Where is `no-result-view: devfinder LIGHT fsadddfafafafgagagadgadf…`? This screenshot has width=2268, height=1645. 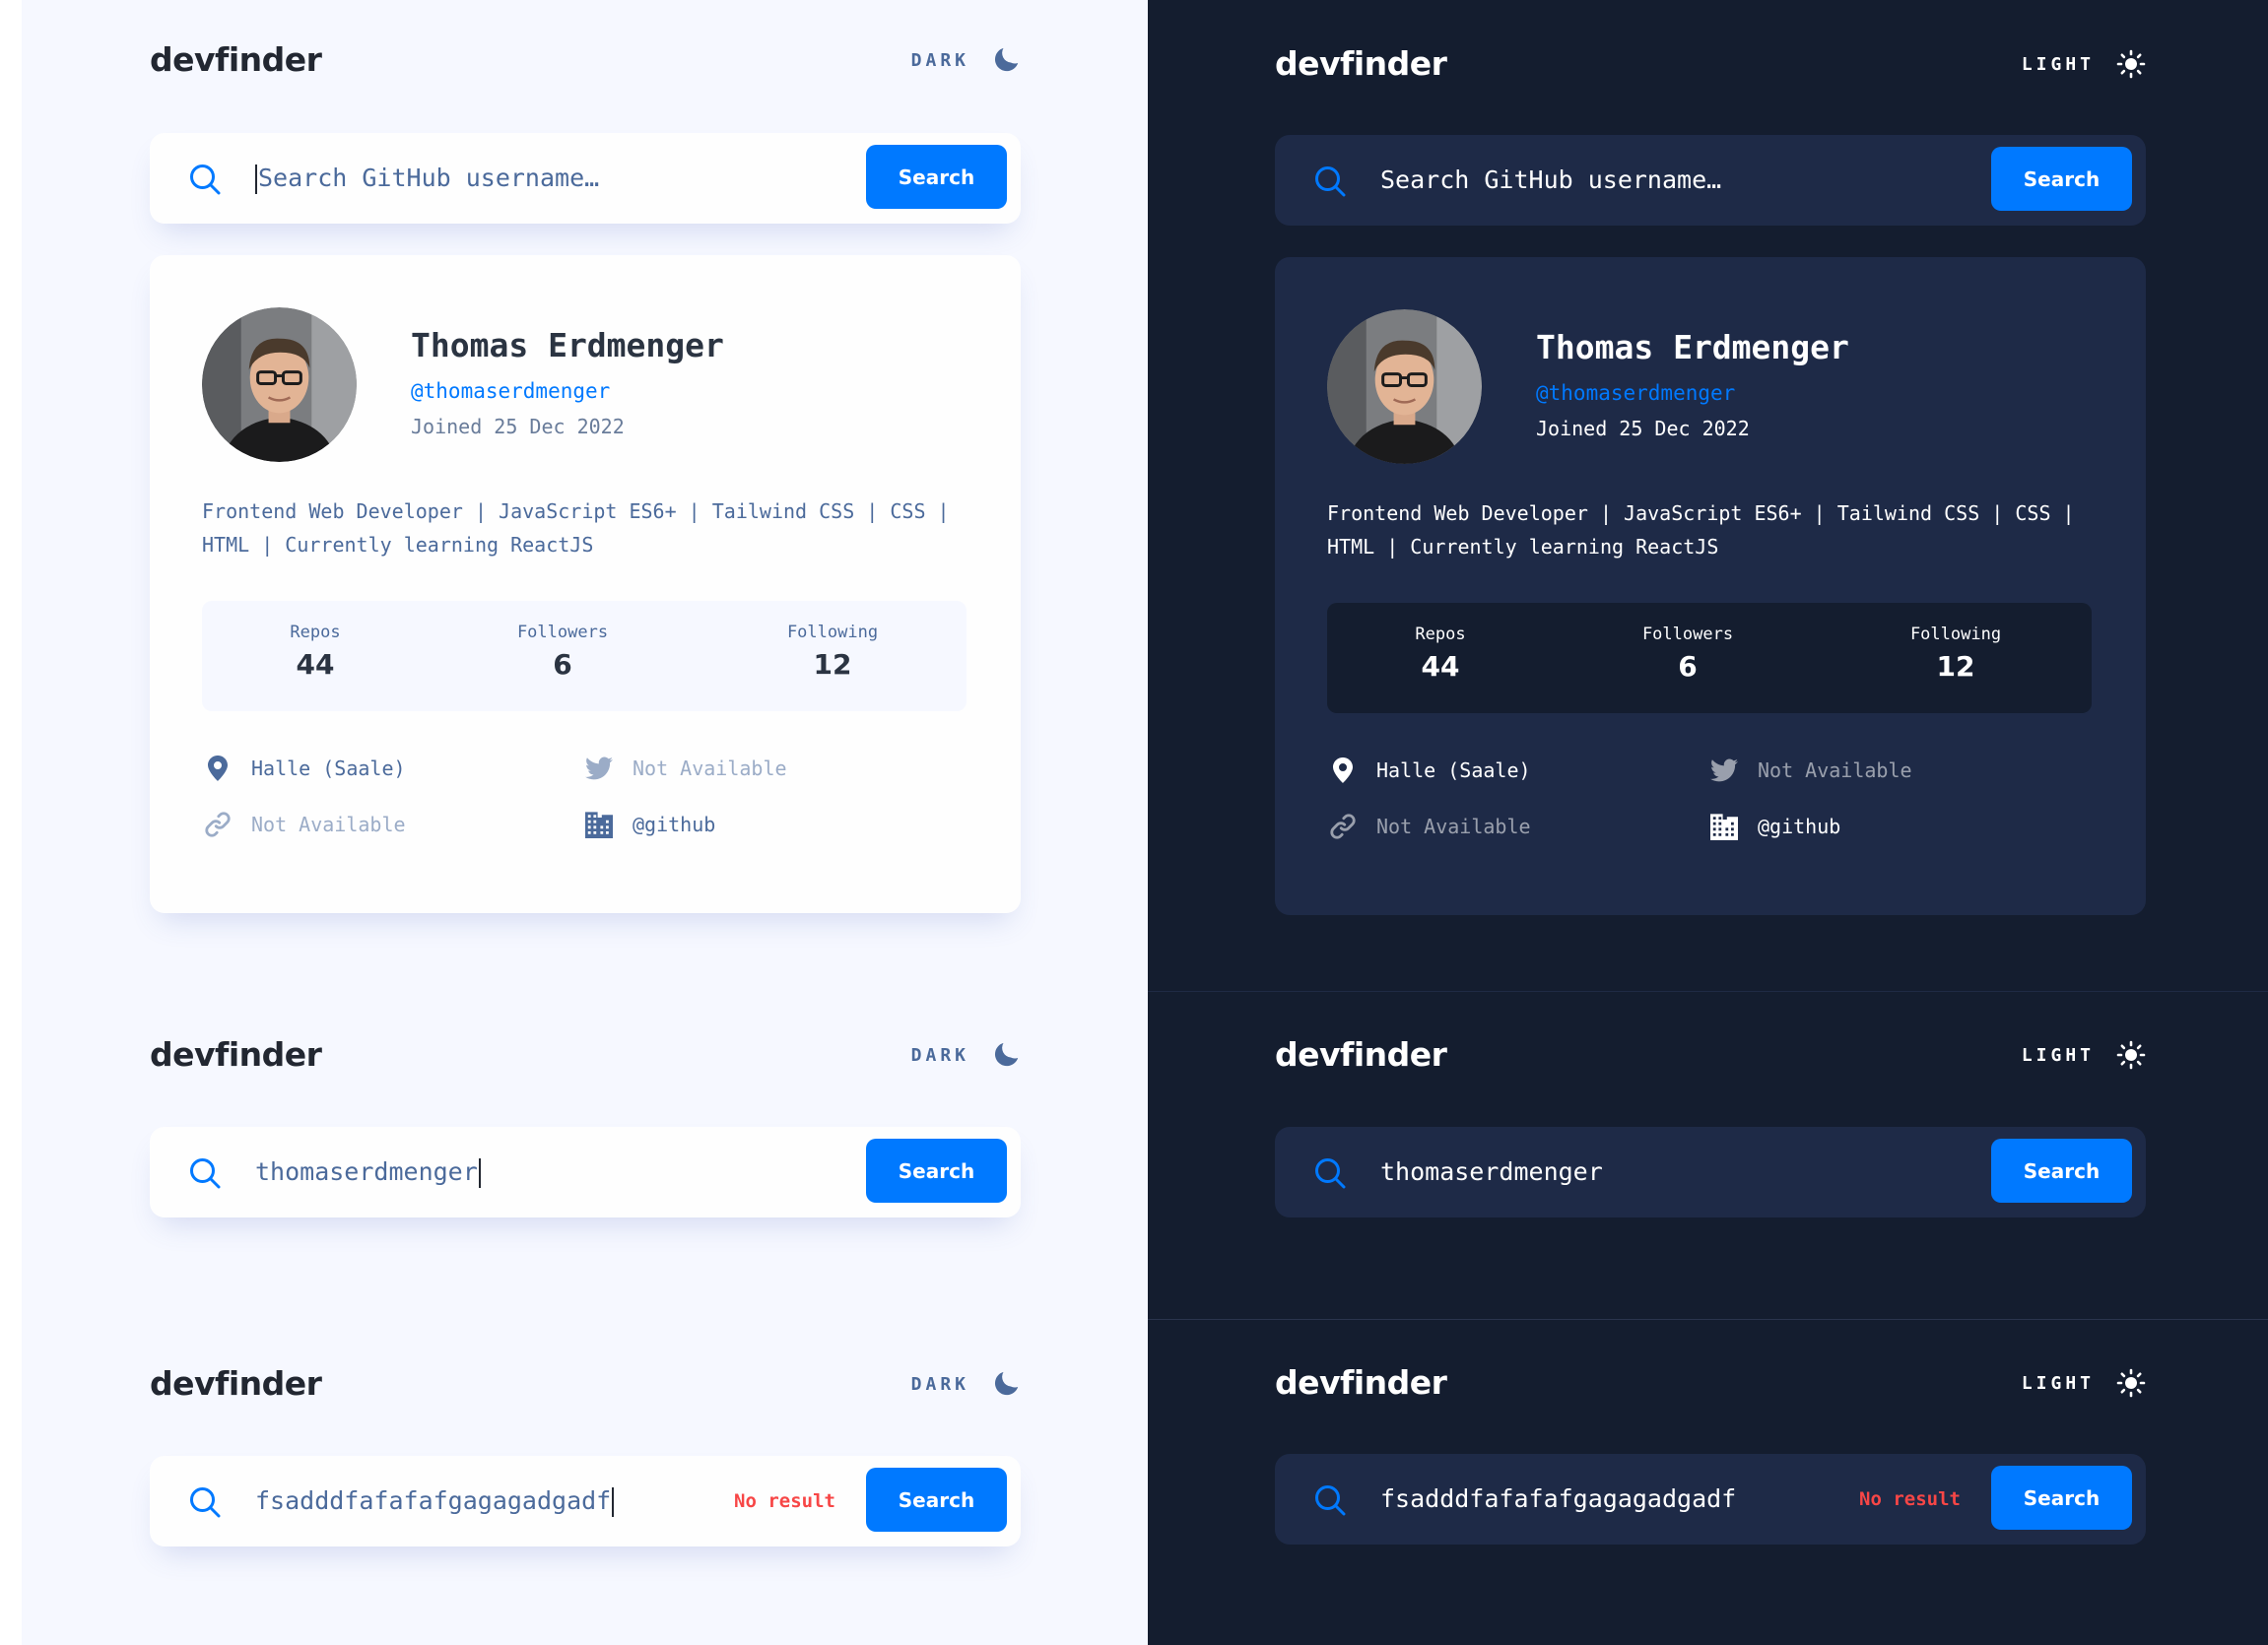 no-result-view: devfinder LIGHT fsadddfafafafgagagadgadf… is located at coordinates (1710, 1449).